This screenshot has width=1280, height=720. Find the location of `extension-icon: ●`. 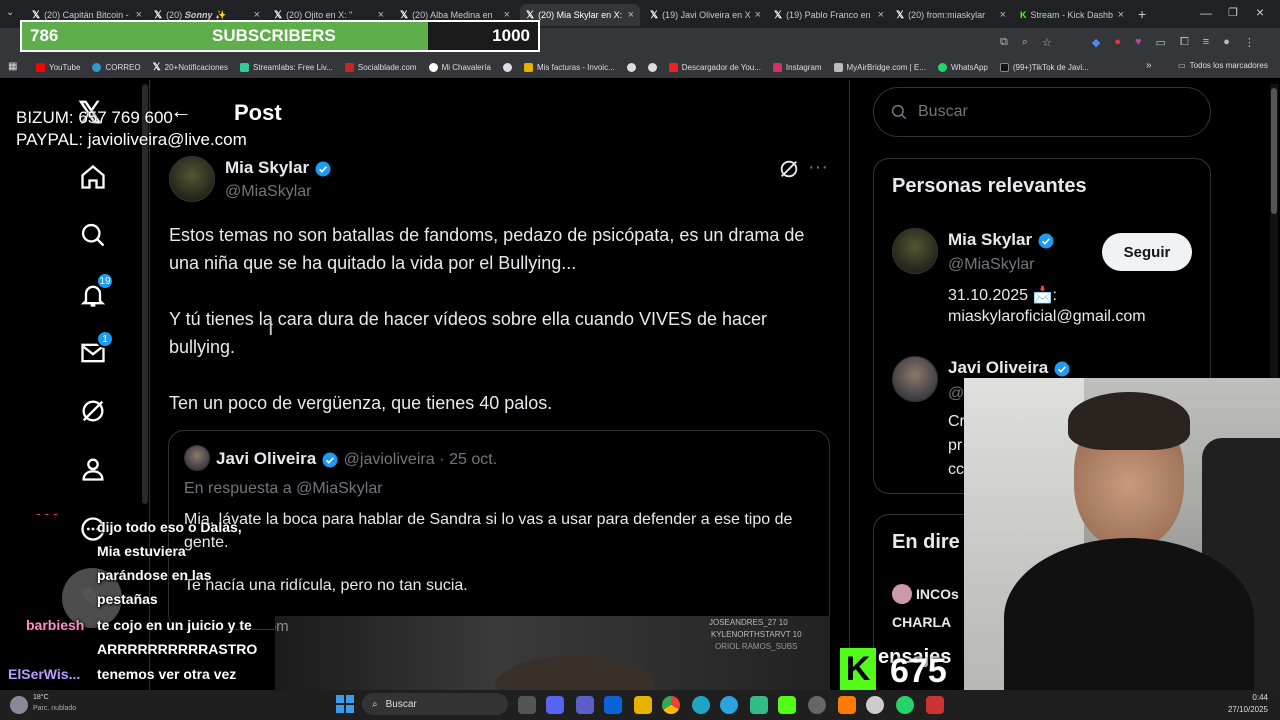

extension-icon: ● is located at coordinates (1117, 43).